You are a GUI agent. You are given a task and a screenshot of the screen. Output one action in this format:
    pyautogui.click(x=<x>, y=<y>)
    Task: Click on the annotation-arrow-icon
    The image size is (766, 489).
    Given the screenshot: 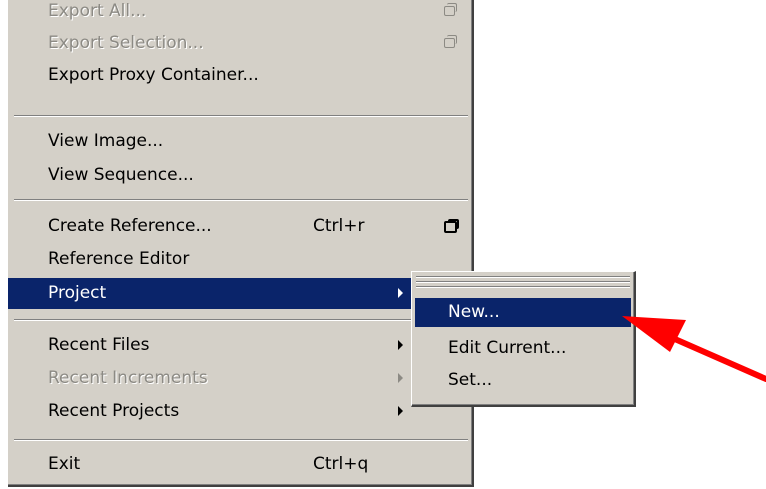 What is the action you would take?
    pyautogui.click(x=694, y=349)
    